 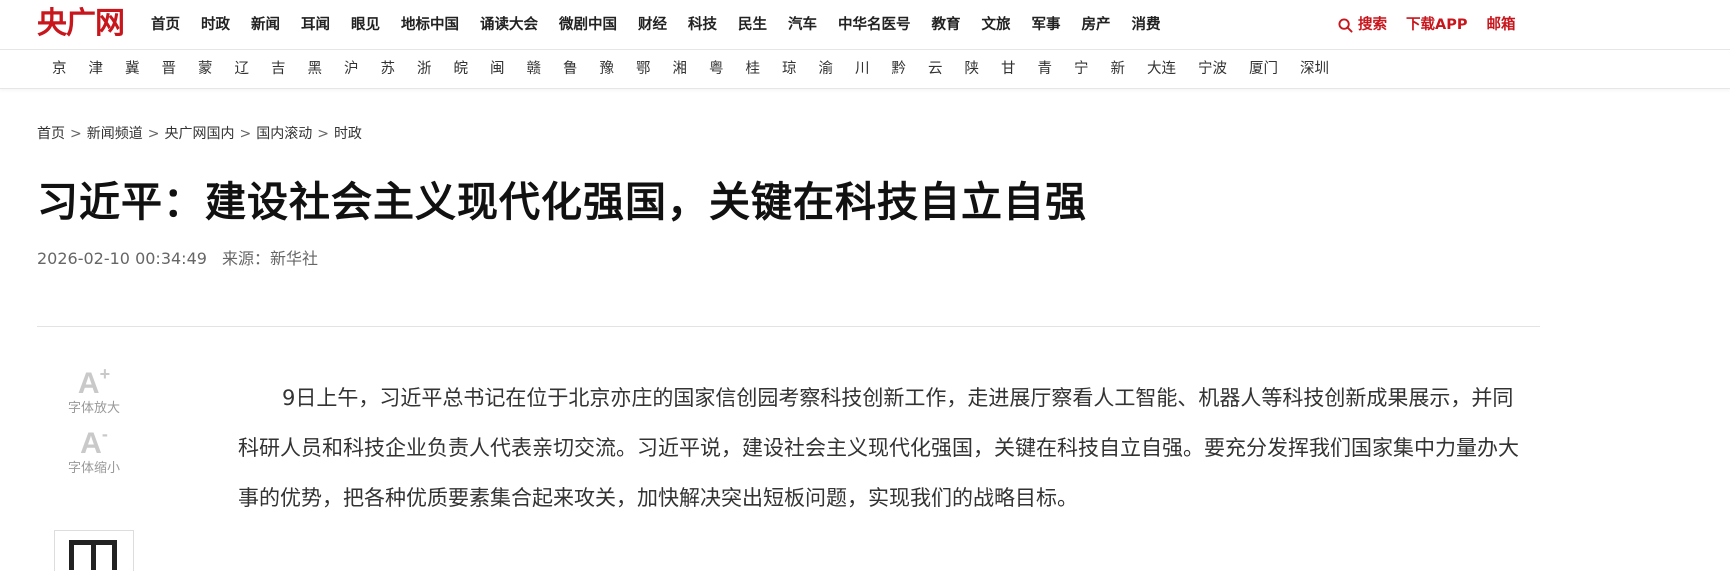 I want to click on region-item: 黔, so click(x=899, y=69).